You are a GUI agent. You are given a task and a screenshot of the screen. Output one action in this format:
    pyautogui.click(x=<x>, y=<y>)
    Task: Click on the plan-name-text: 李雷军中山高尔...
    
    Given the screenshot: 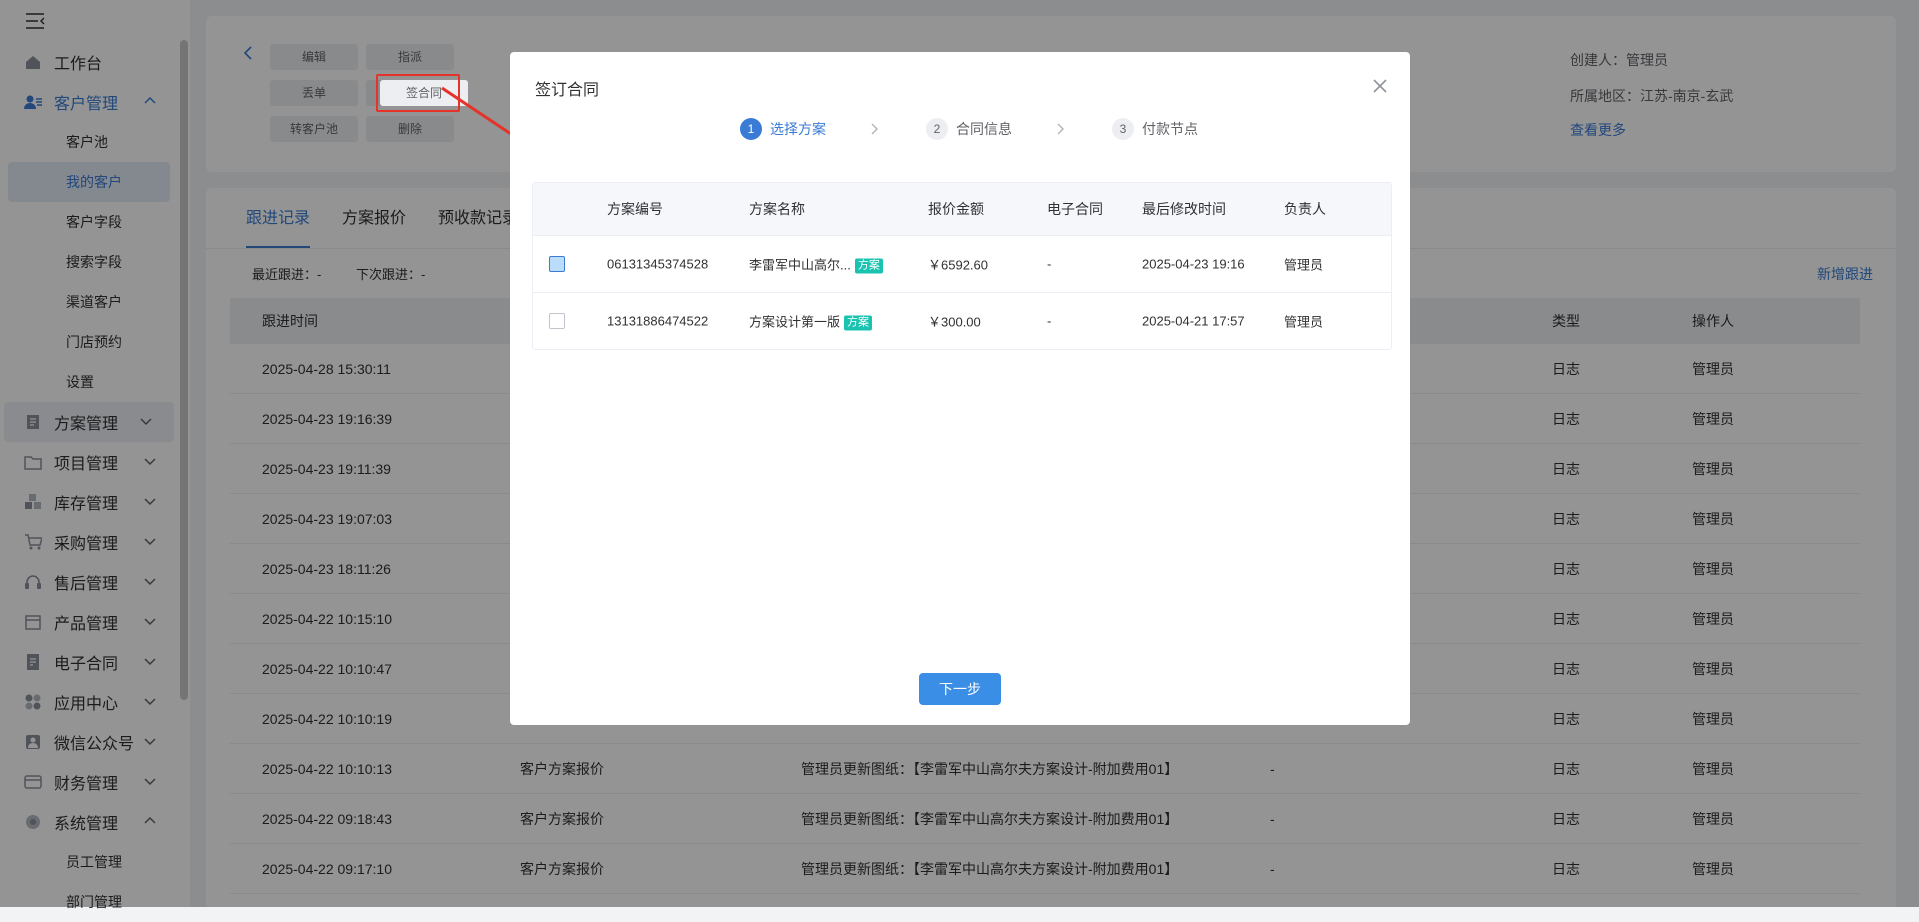 What is the action you would take?
    pyautogui.click(x=800, y=265)
    